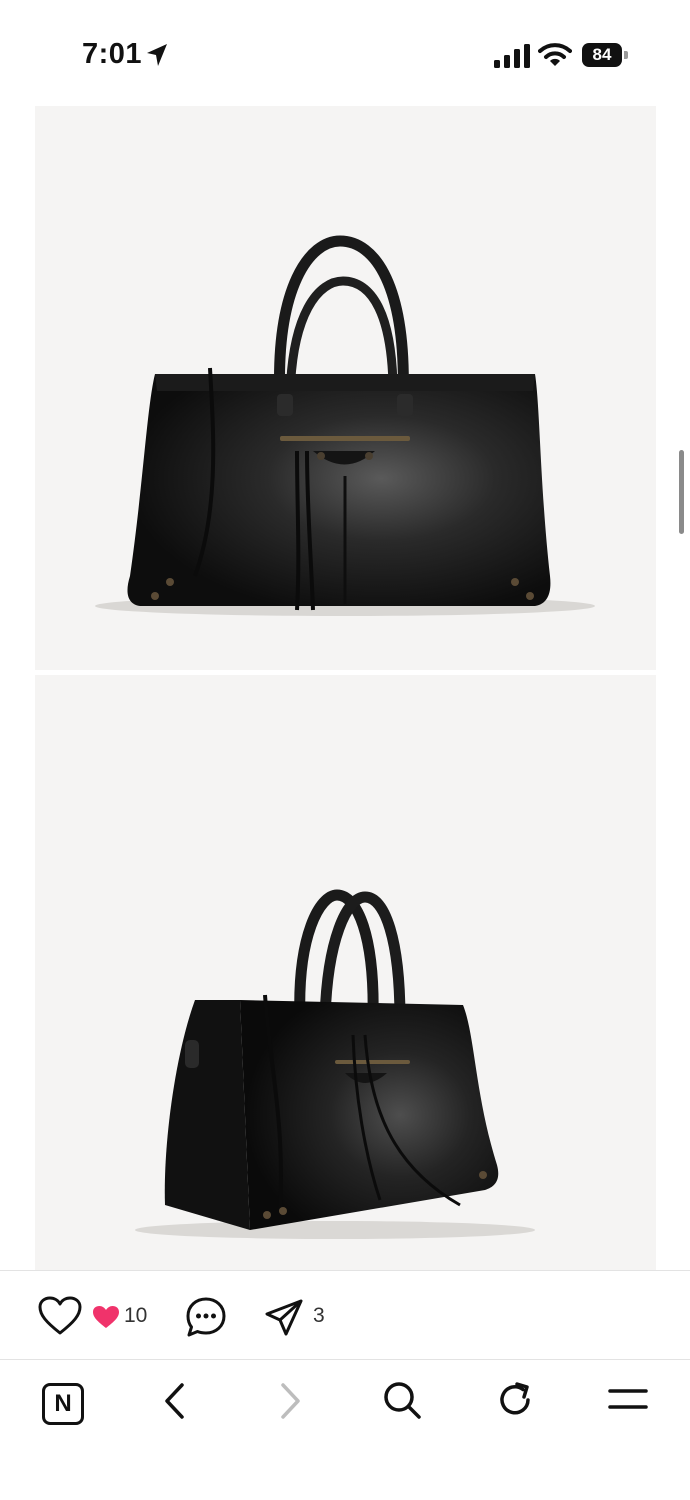 Image resolution: width=690 pixels, height=1500 pixels. What do you see at coordinates (284, 1318) in the screenshot?
I see `send-icon` at bounding box center [284, 1318].